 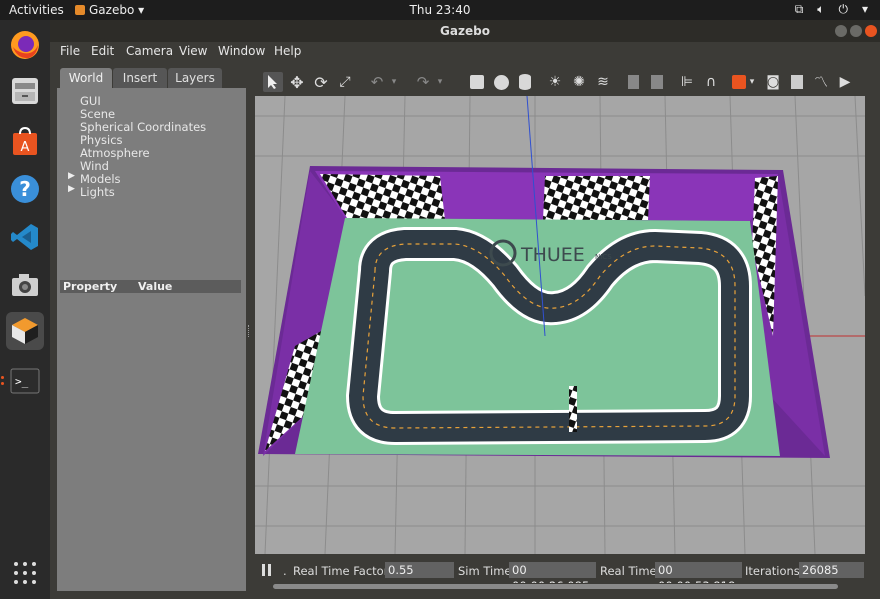 I want to click on undo-button: ↶, so click(x=377, y=82).